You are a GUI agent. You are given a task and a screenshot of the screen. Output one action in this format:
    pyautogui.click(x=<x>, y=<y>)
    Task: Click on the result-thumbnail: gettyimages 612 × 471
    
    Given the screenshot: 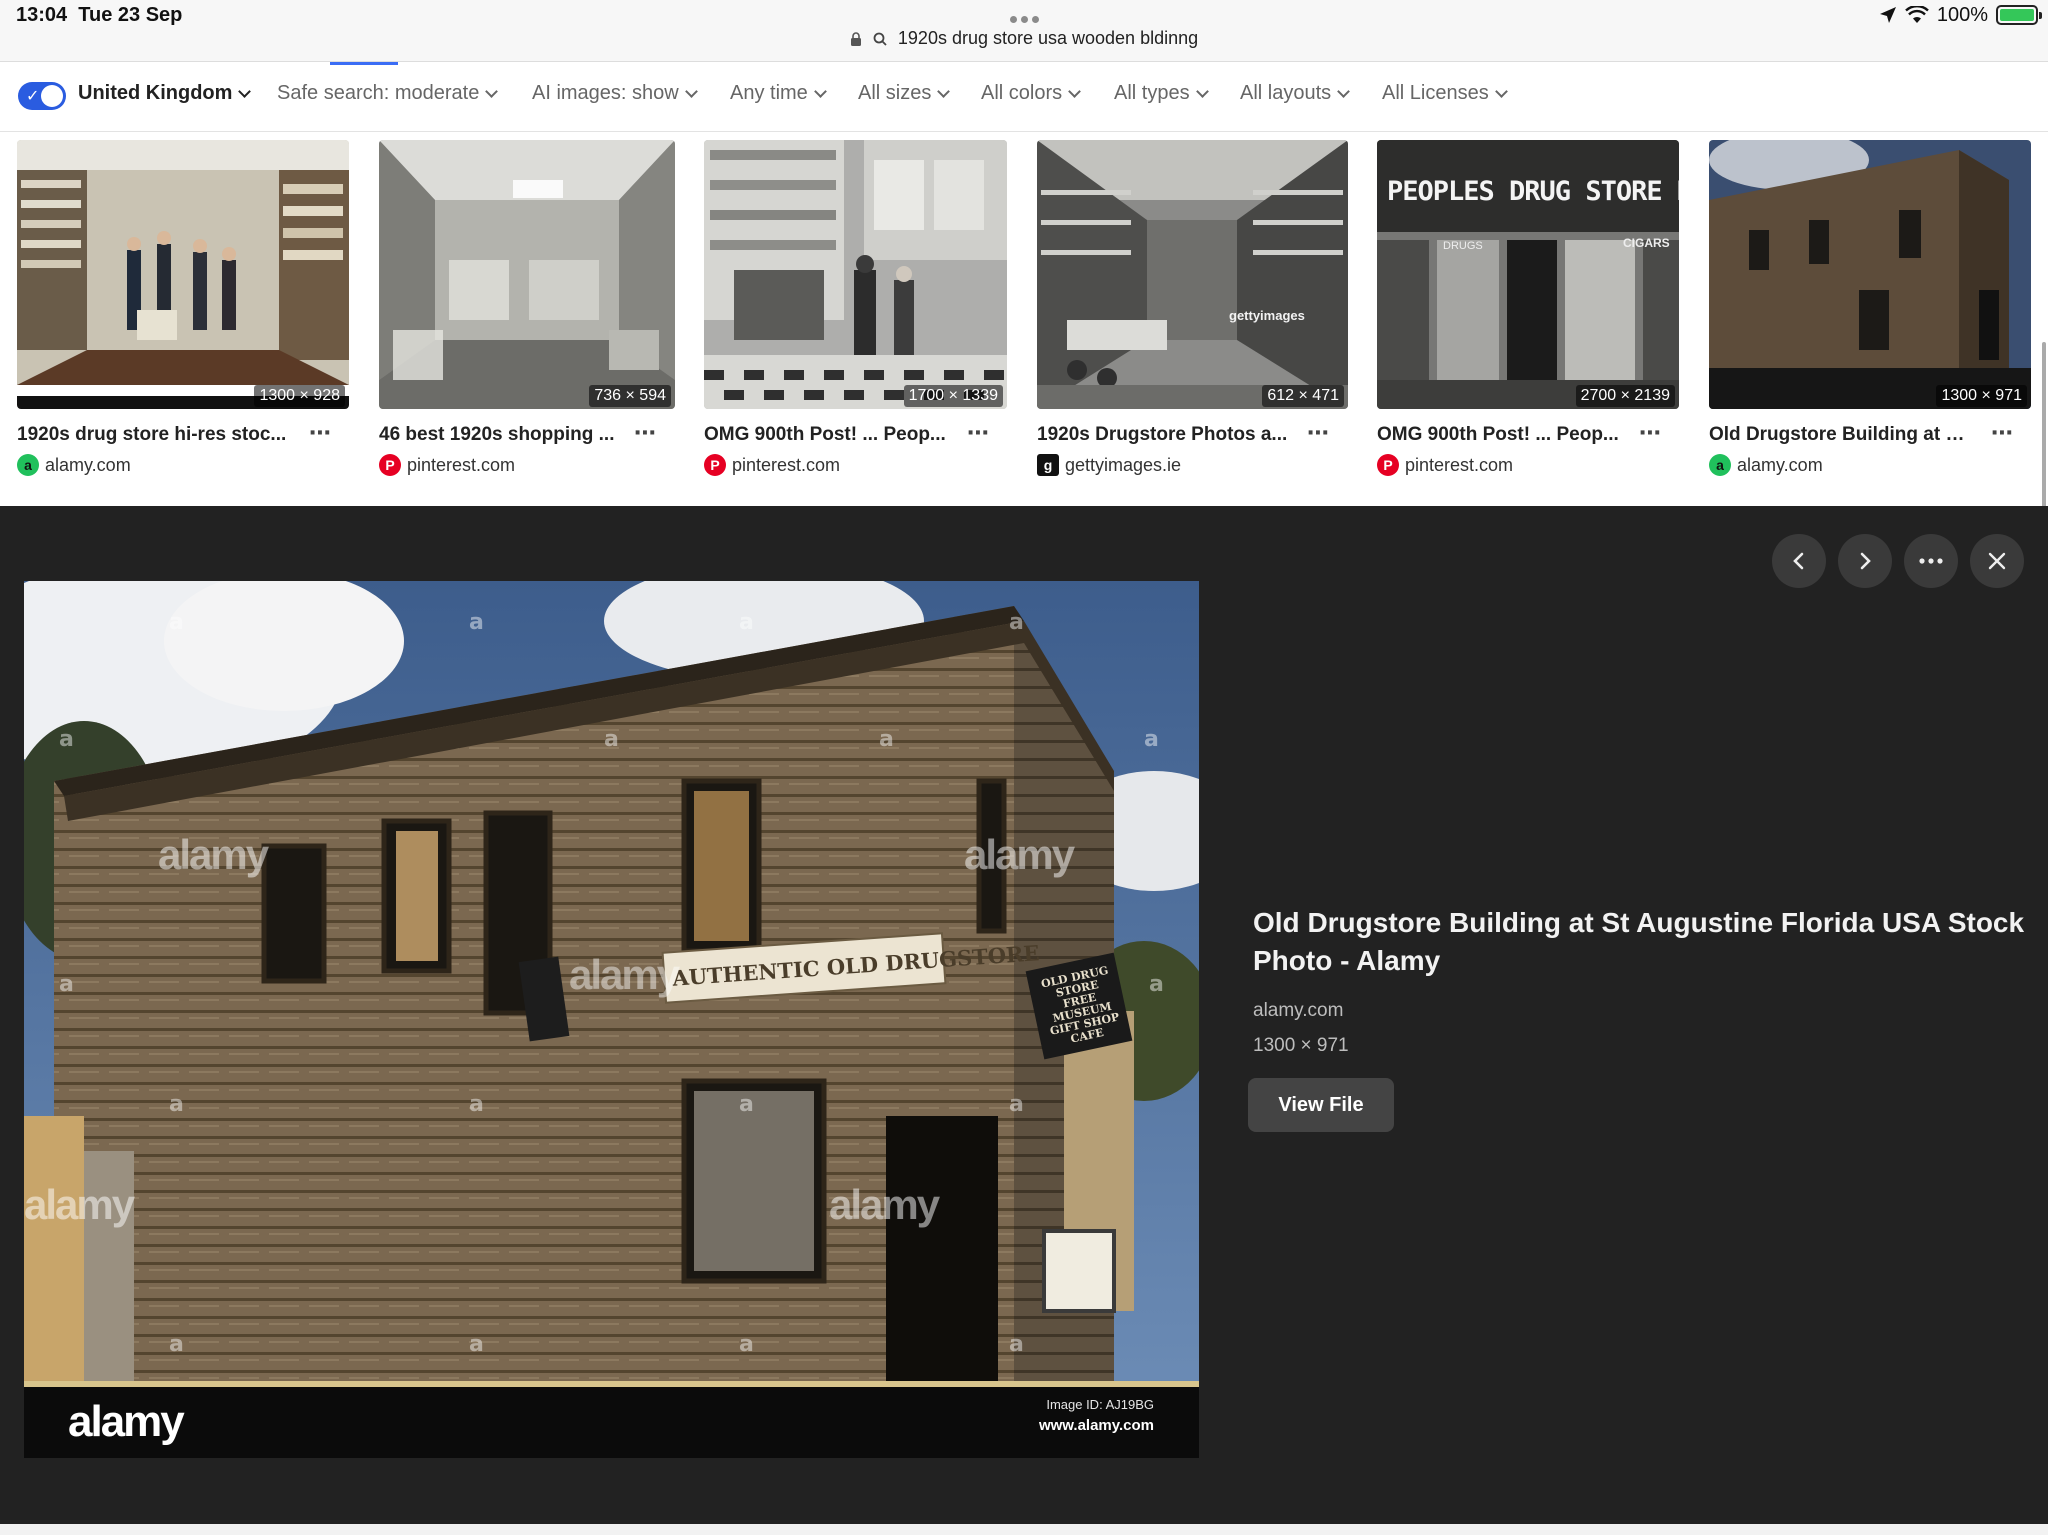 What is the action you would take?
    pyautogui.click(x=1192, y=274)
    